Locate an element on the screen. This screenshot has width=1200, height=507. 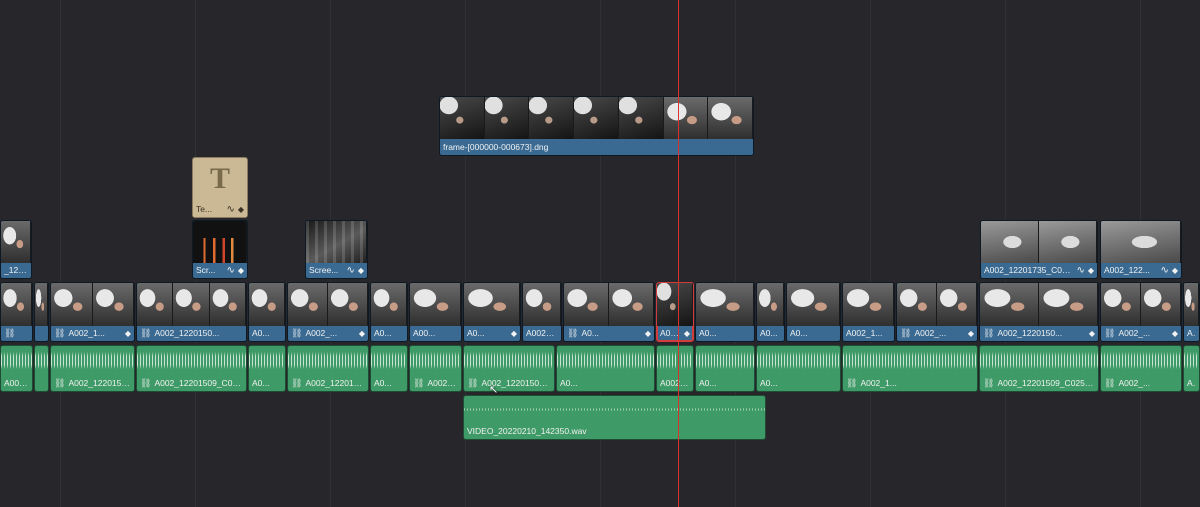
video-clip-v1: ⛓ A002_1220150... ◆ is located at coordinates (1039, 312).